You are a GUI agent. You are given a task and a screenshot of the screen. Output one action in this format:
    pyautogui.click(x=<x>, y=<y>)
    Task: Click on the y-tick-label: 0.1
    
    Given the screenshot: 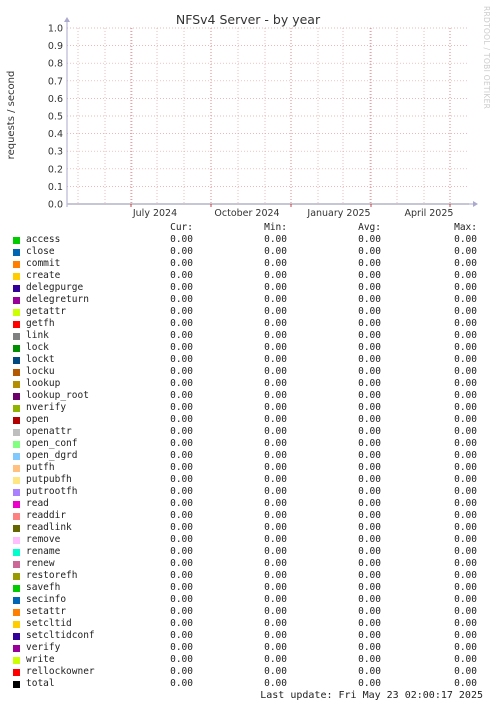 What is the action you would take?
    pyautogui.click(x=55, y=187)
    